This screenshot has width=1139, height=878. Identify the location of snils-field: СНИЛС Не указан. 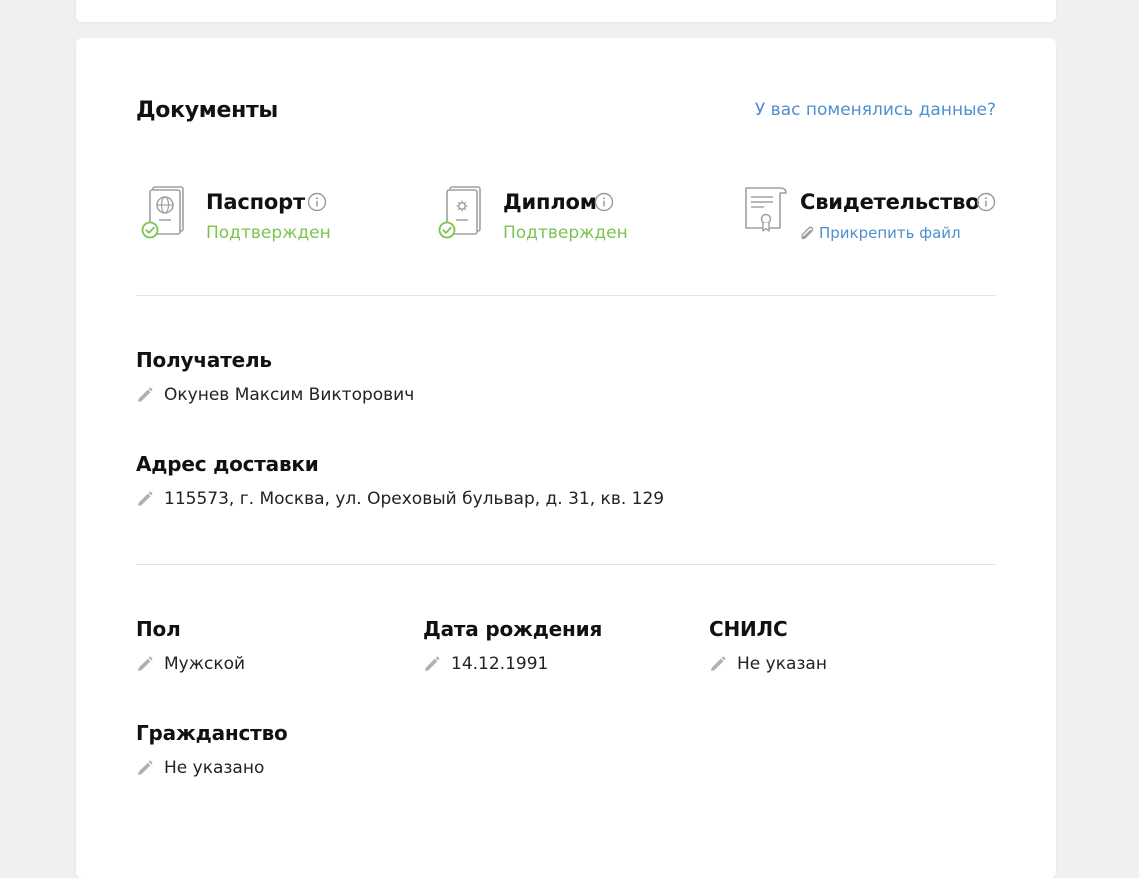
(768, 645).